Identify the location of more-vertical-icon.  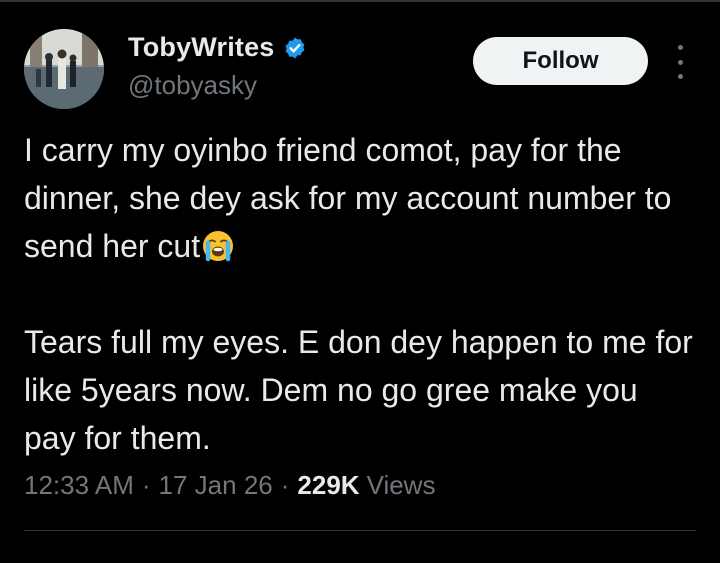
(680, 62).